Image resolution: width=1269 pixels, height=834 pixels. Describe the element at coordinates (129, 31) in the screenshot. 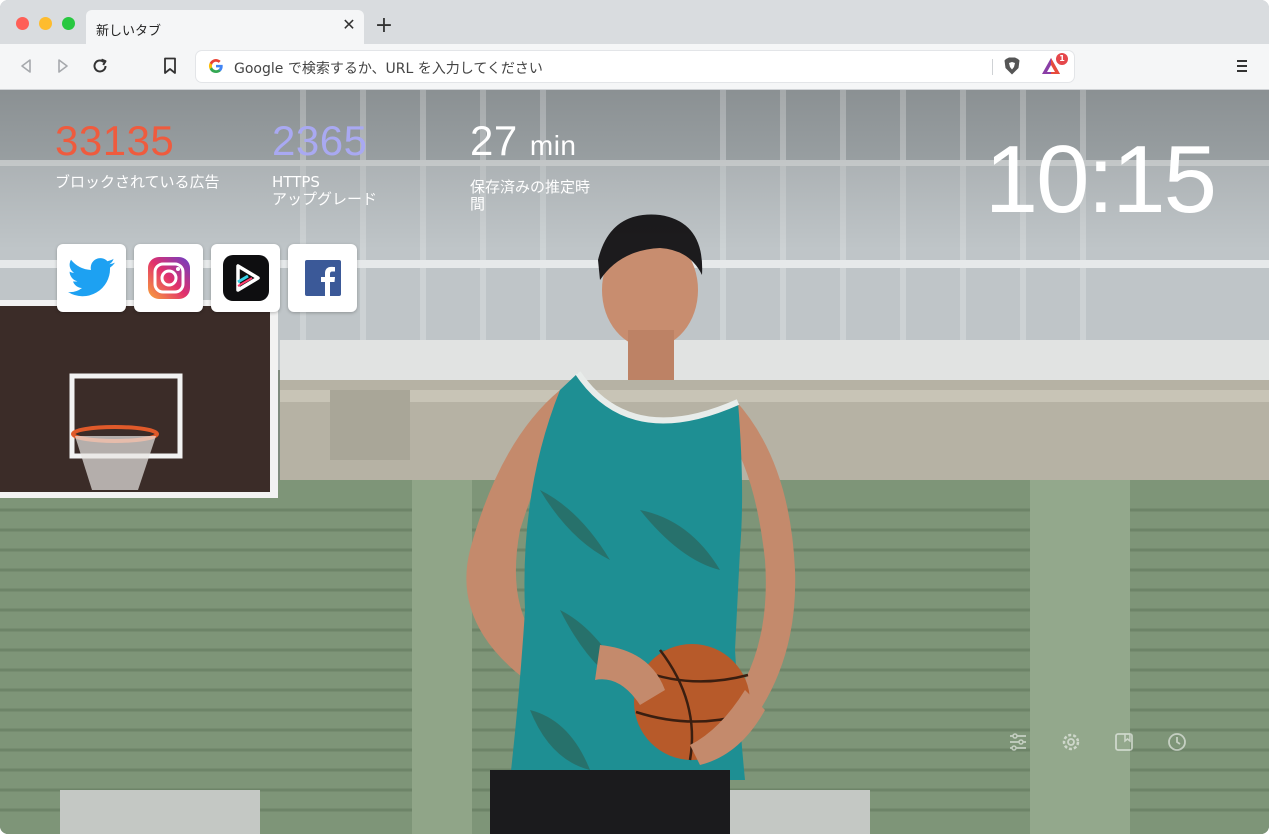

I see `tab-title: 新しいタブ` at that location.